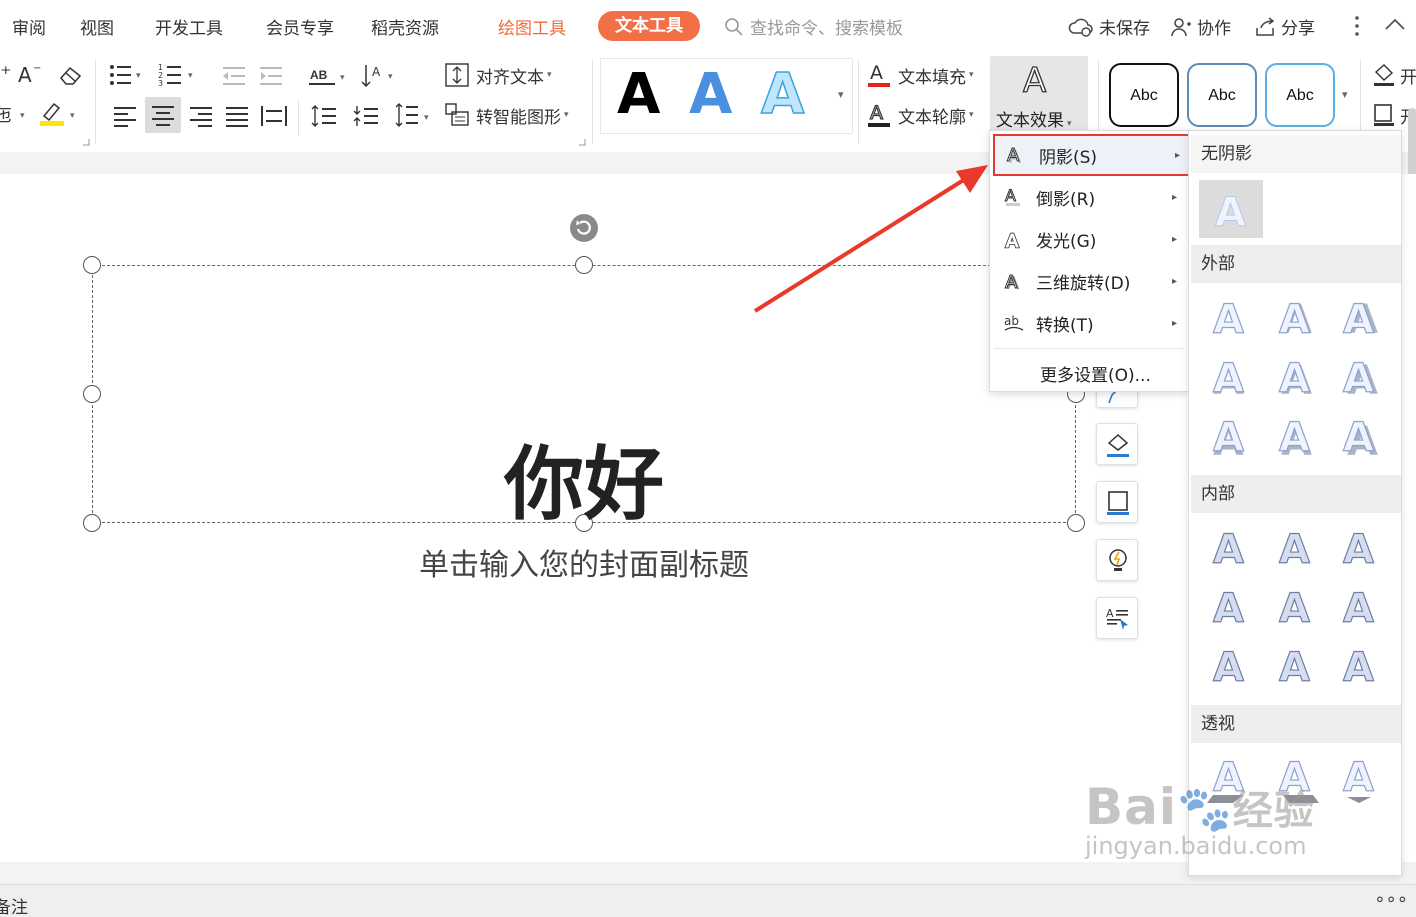 The width and height of the screenshot is (1416, 917). What do you see at coordinates (92, 394) in the screenshot?
I see `resize-handle-left` at bounding box center [92, 394].